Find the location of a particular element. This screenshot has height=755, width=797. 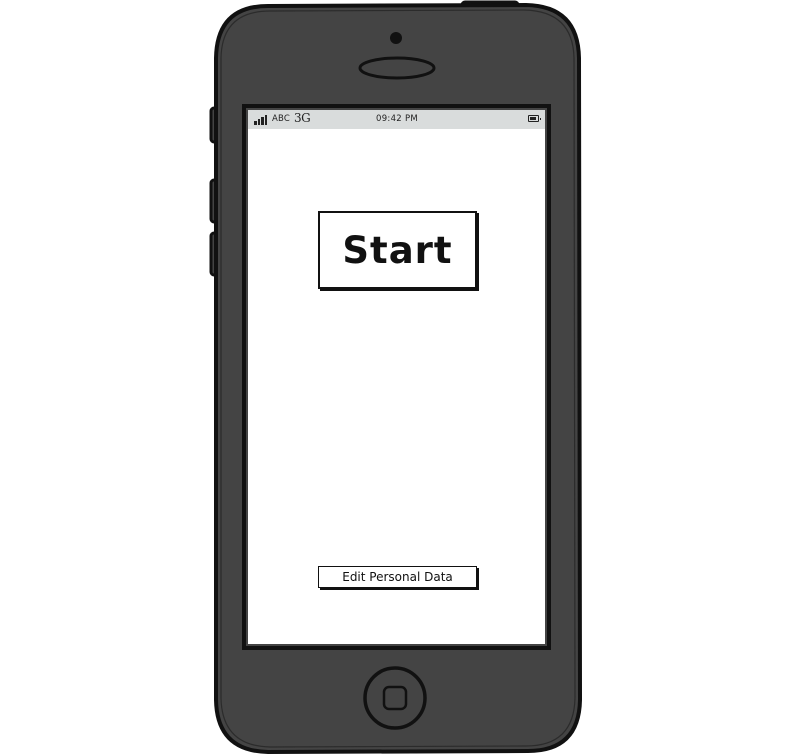

edit-personal-data-button: Edit Personal Data is located at coordinates (397, 577).